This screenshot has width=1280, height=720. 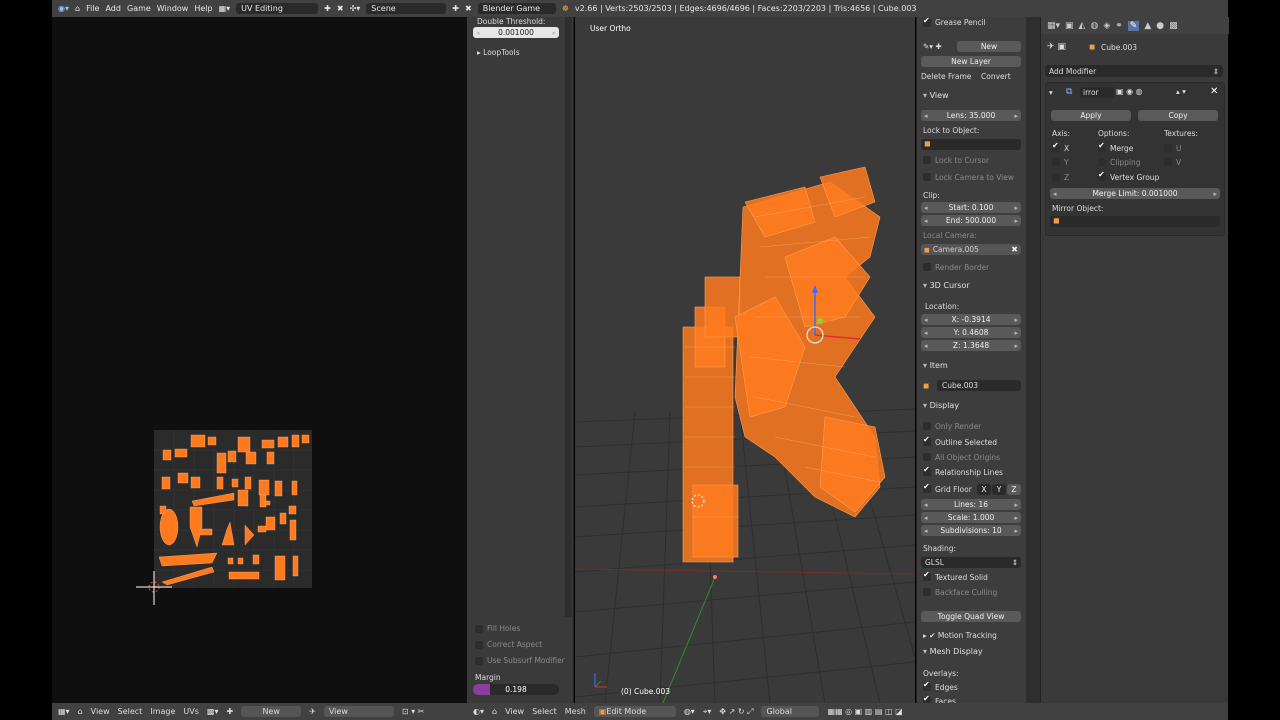 I want to click on apply-button: Apply, so click(x=1091, y=115).